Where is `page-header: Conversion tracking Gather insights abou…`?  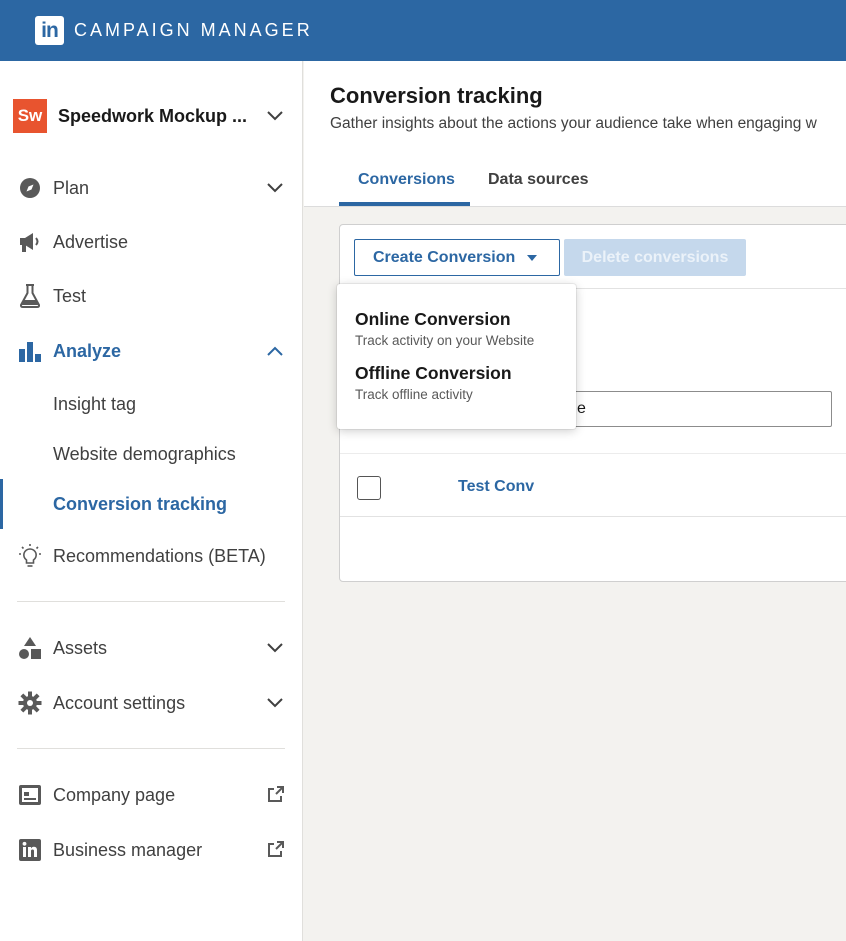
page-header: Conversion tracking Gather insights abou… is located at coordinates (575, 134).